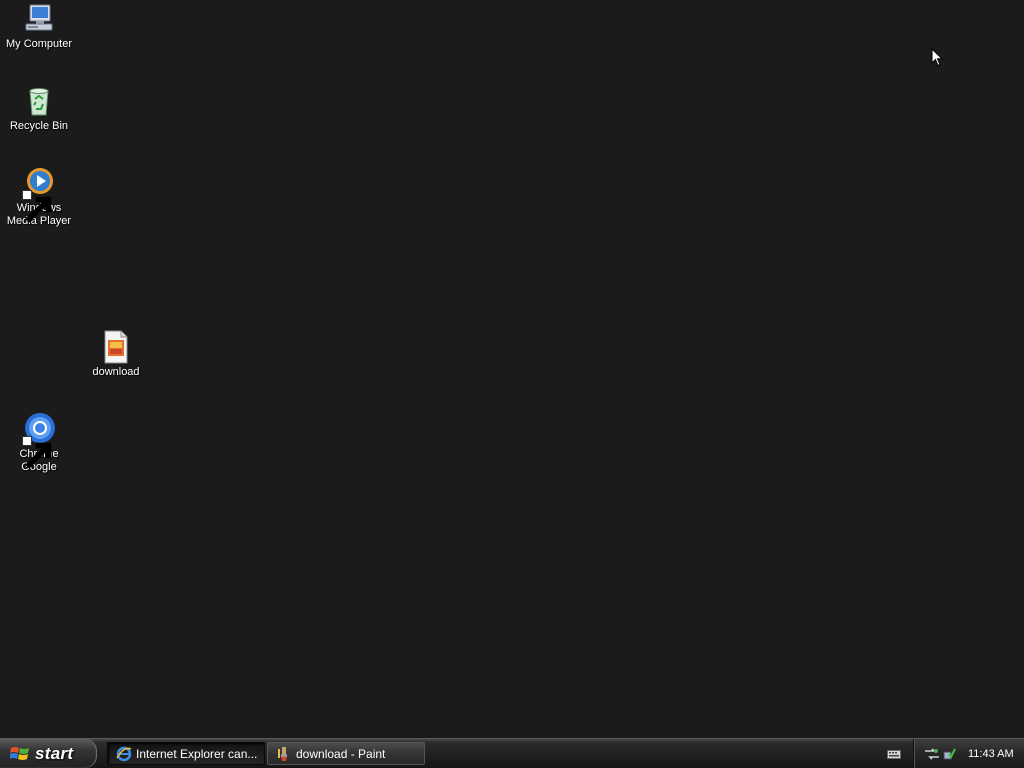  I want to click on image-file-icon, so click(116, 347).